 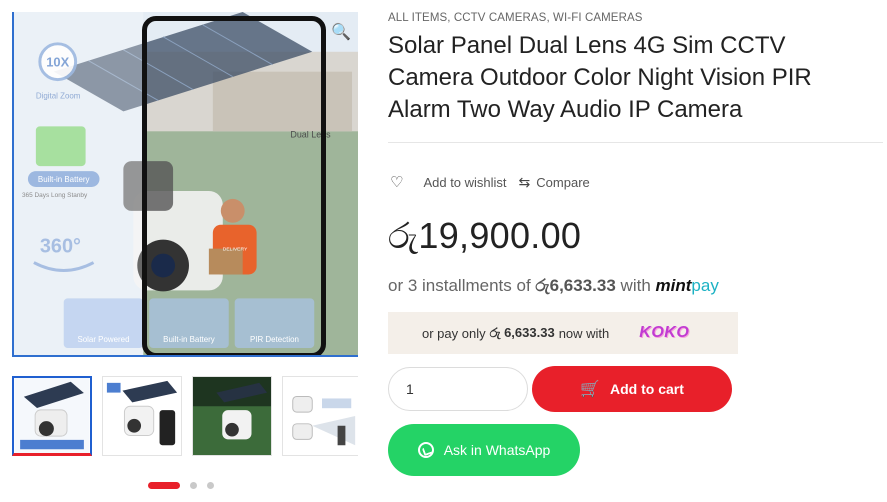 I want to click on installments-amount: රු6,633.33, so click(x=575, y=285).